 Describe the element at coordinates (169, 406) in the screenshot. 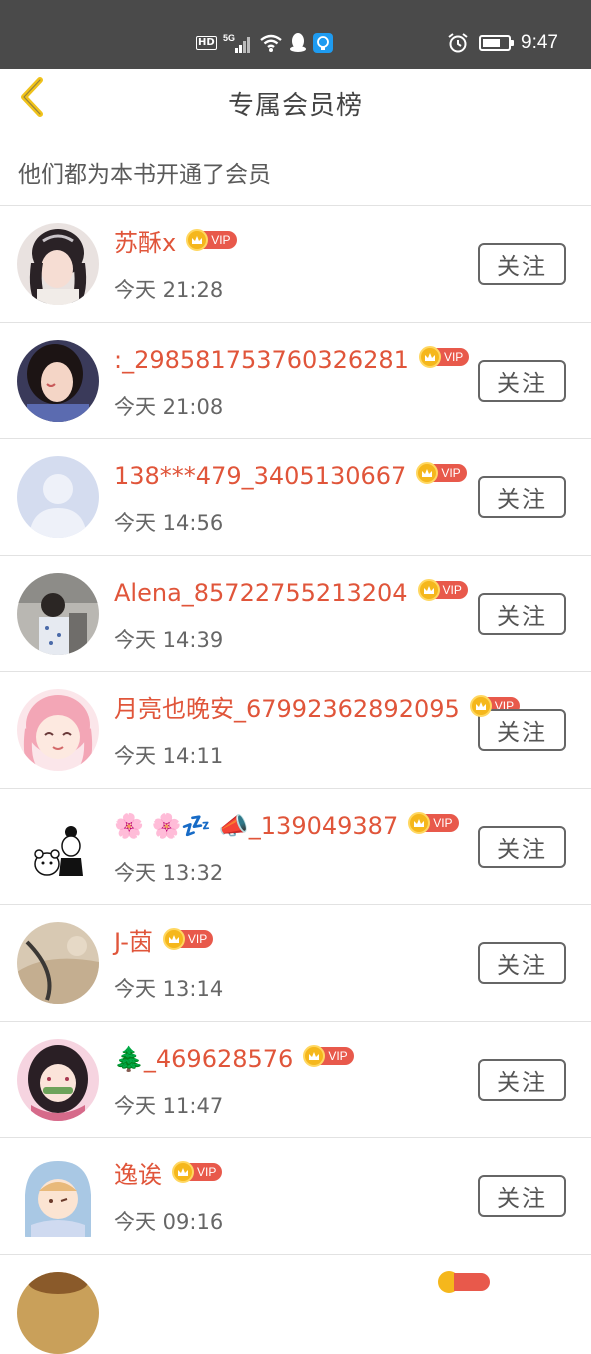

I see `member-time: 今天 21:08` at that location.